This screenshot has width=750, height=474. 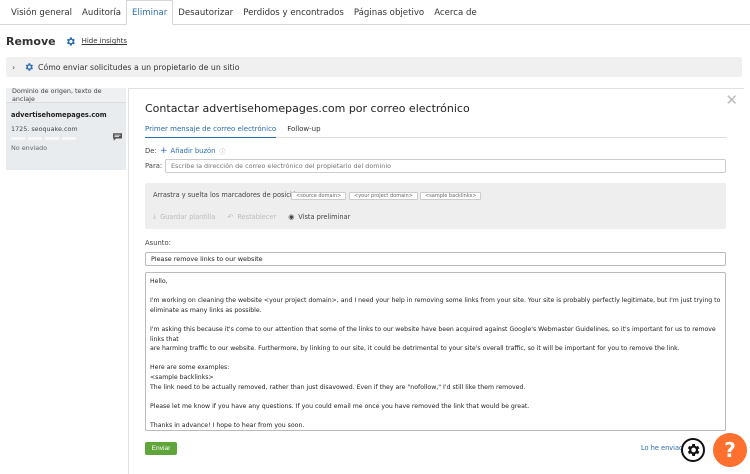 I want to click on send-button: Enviar, so click(x=161, y=448).